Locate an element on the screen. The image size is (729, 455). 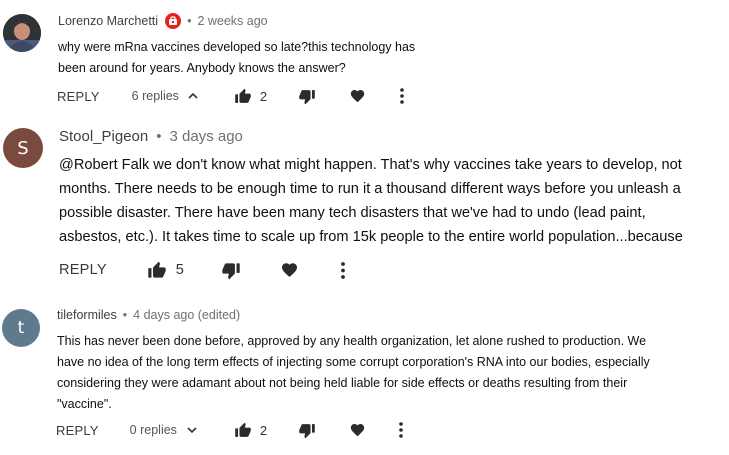
comment-text-line: "vaccine". is located at coordinates (84, 404).